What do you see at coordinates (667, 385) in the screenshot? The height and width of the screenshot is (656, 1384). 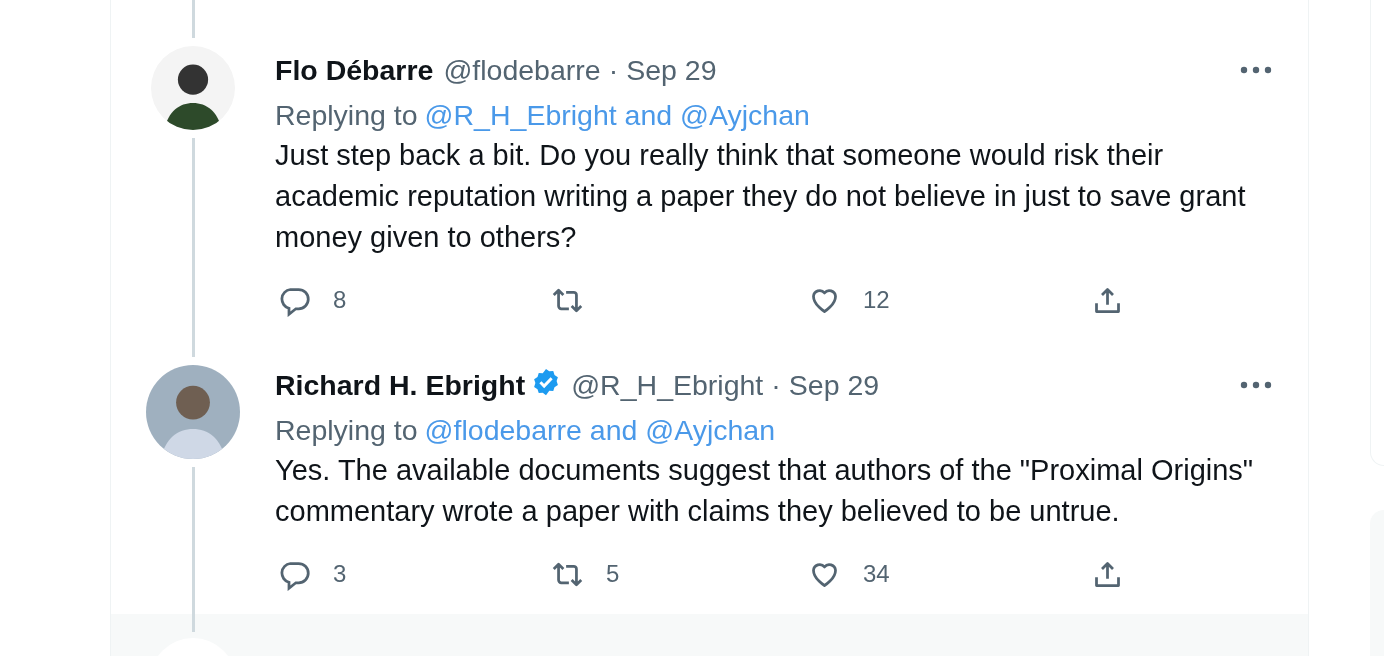 I see `author-handle: @R_H_Ebright` at bounding box center [667, 385].